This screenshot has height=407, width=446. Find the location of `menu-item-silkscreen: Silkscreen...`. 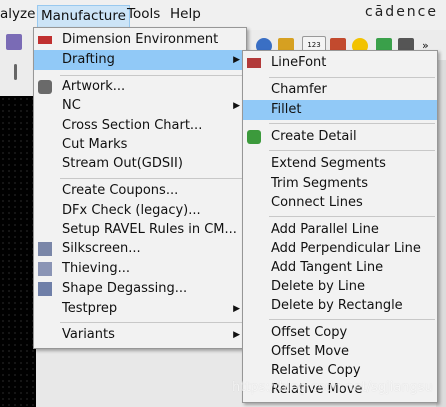

menu-item-silkscreen: Silkscreen... is located at coordinates (140, 249).